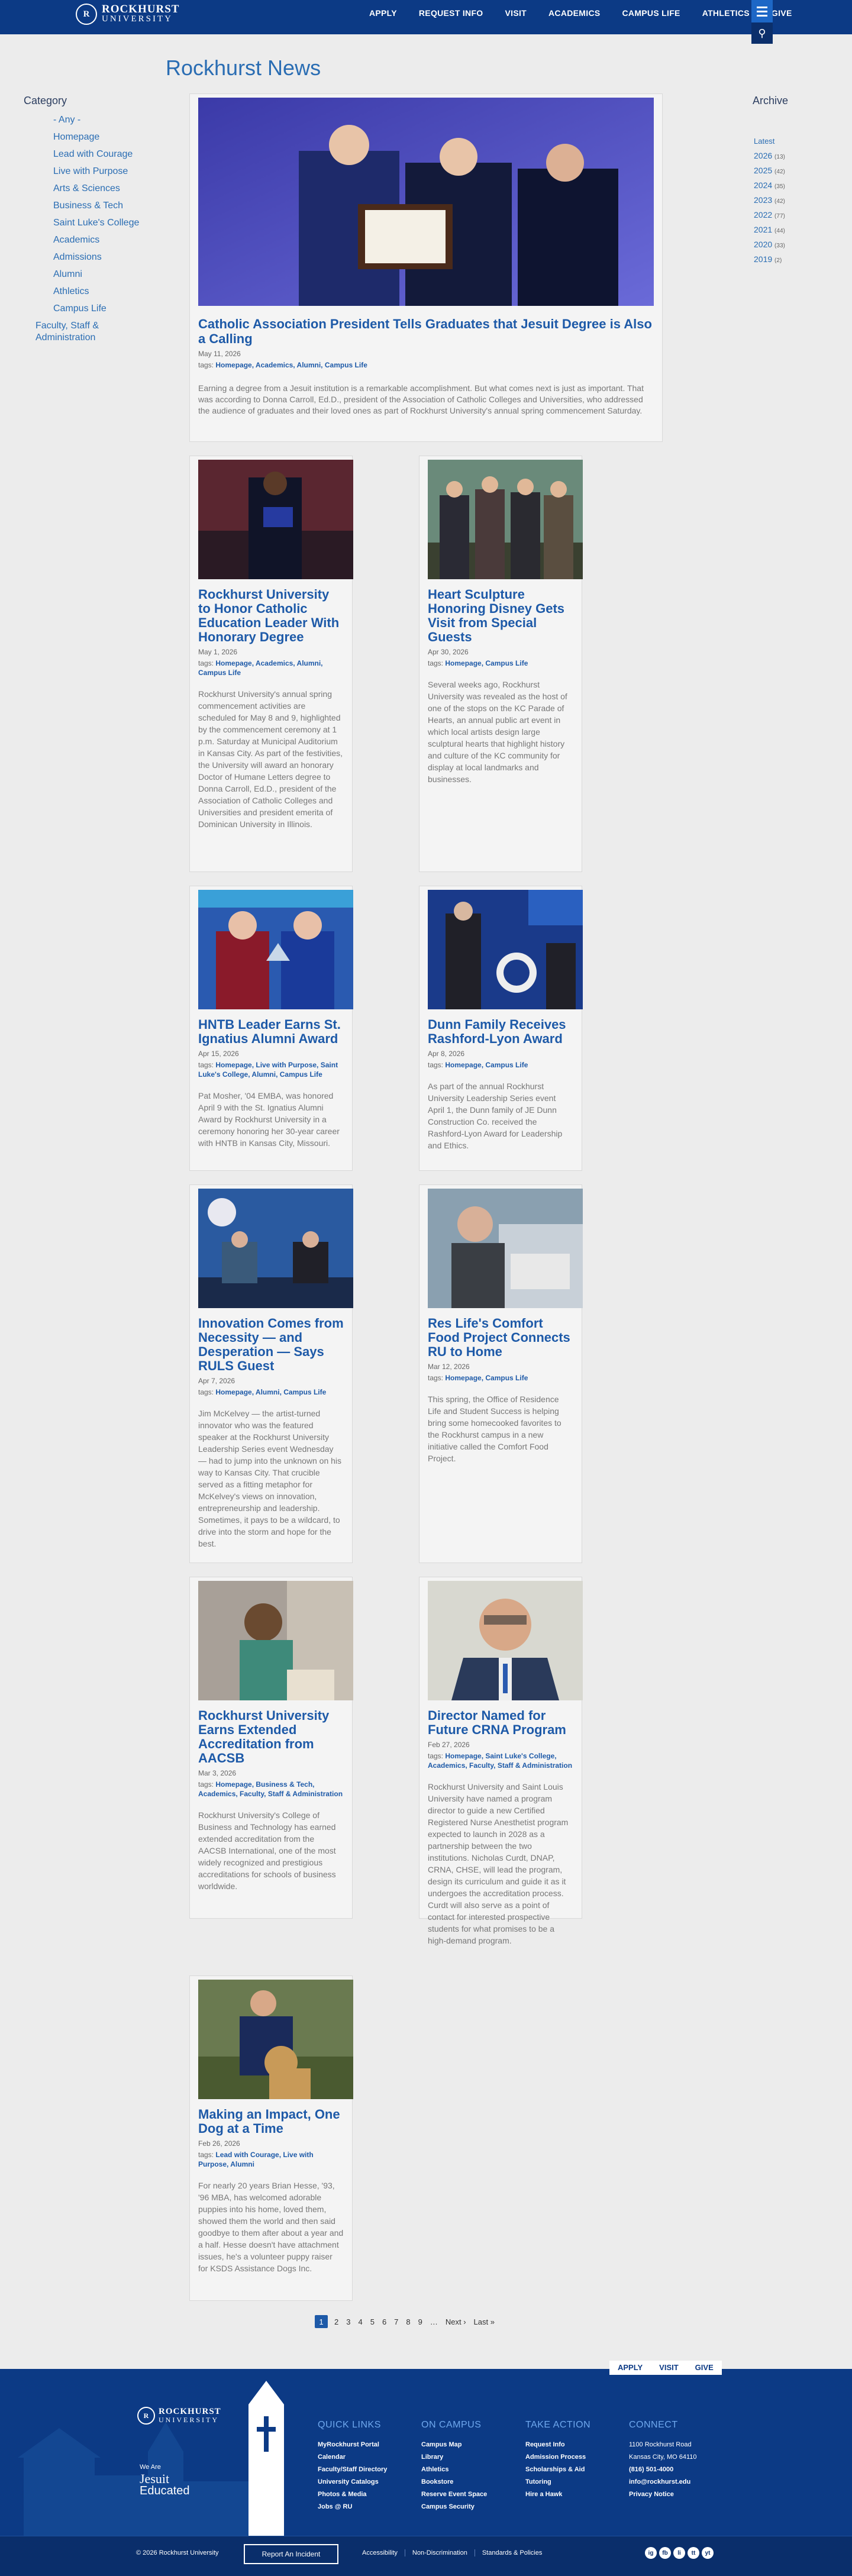 Image resolution: width=852 pixels, height=2576 pixels. What do you see at coordinates (557, 2482) in the screenshot?
I see `footer-link: Tutoring` at bounding box center [557, 2482].